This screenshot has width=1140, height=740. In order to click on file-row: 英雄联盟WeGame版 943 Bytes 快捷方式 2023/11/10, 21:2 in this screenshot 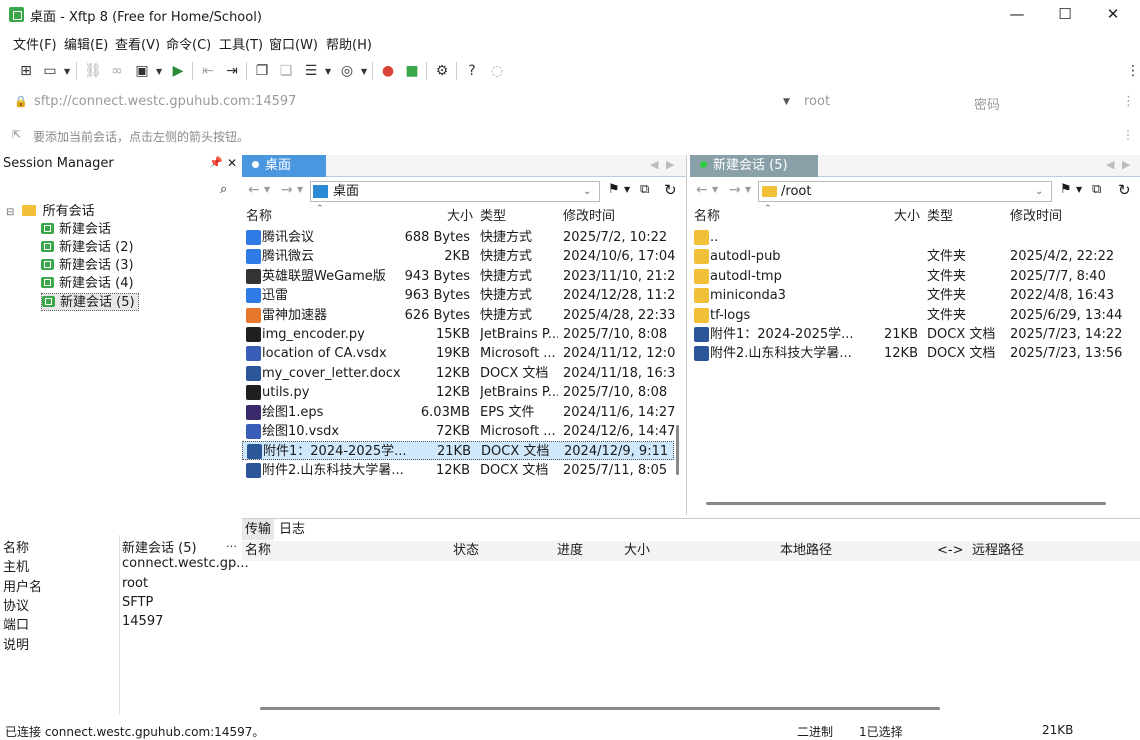, I will do `click(458, 276)`.